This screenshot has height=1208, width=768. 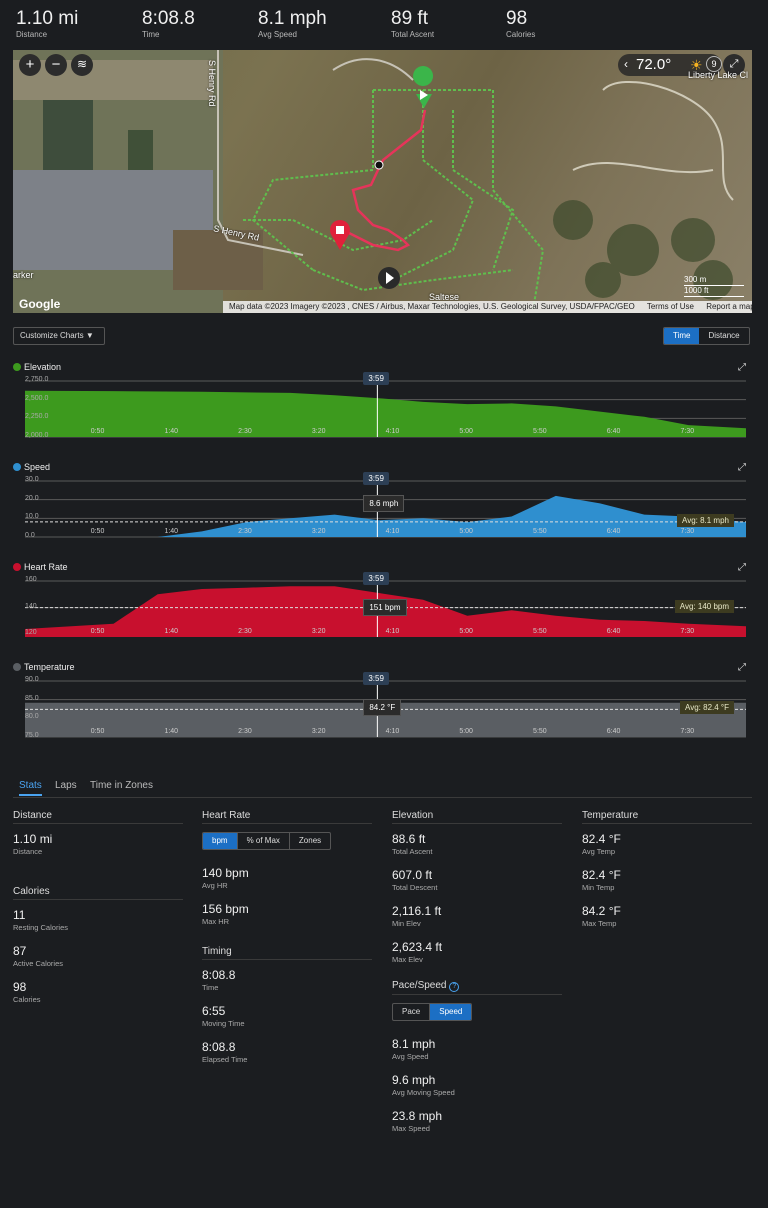 What do you see at coordinates (413, 23) in the screenshot?
I see `summary-total-ascent: 89 ft Total Ascent` at bounding box center [413, 23].